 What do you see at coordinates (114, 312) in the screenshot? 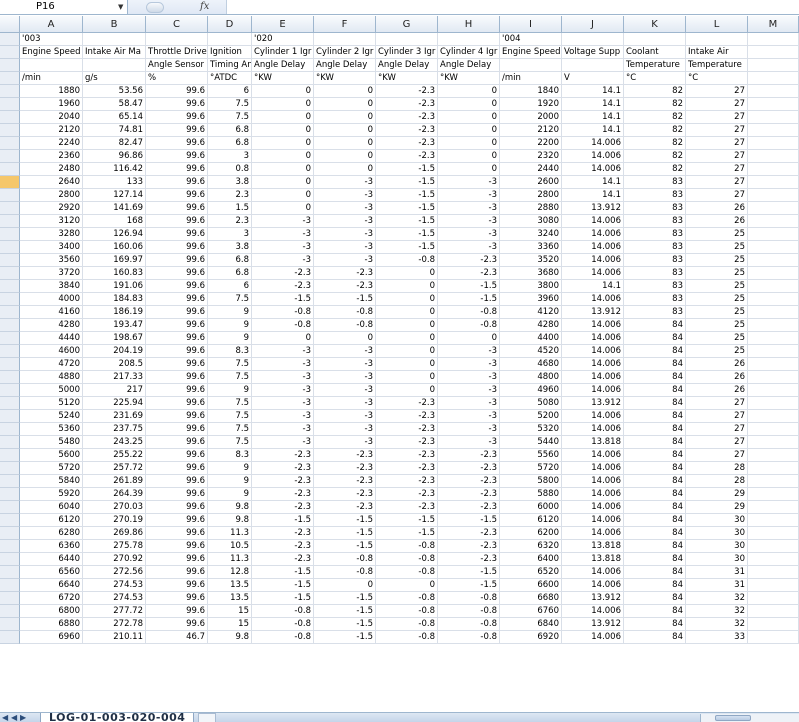
I see `cell-b: 186.19` at bounding box center [114, 312].